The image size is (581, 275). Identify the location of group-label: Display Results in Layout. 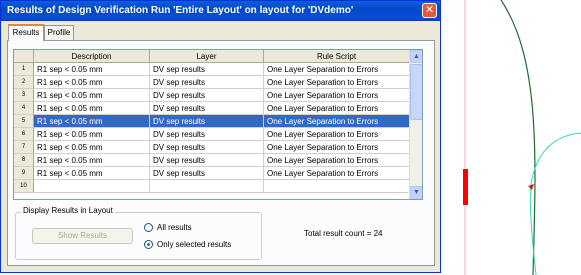
(68, 210).